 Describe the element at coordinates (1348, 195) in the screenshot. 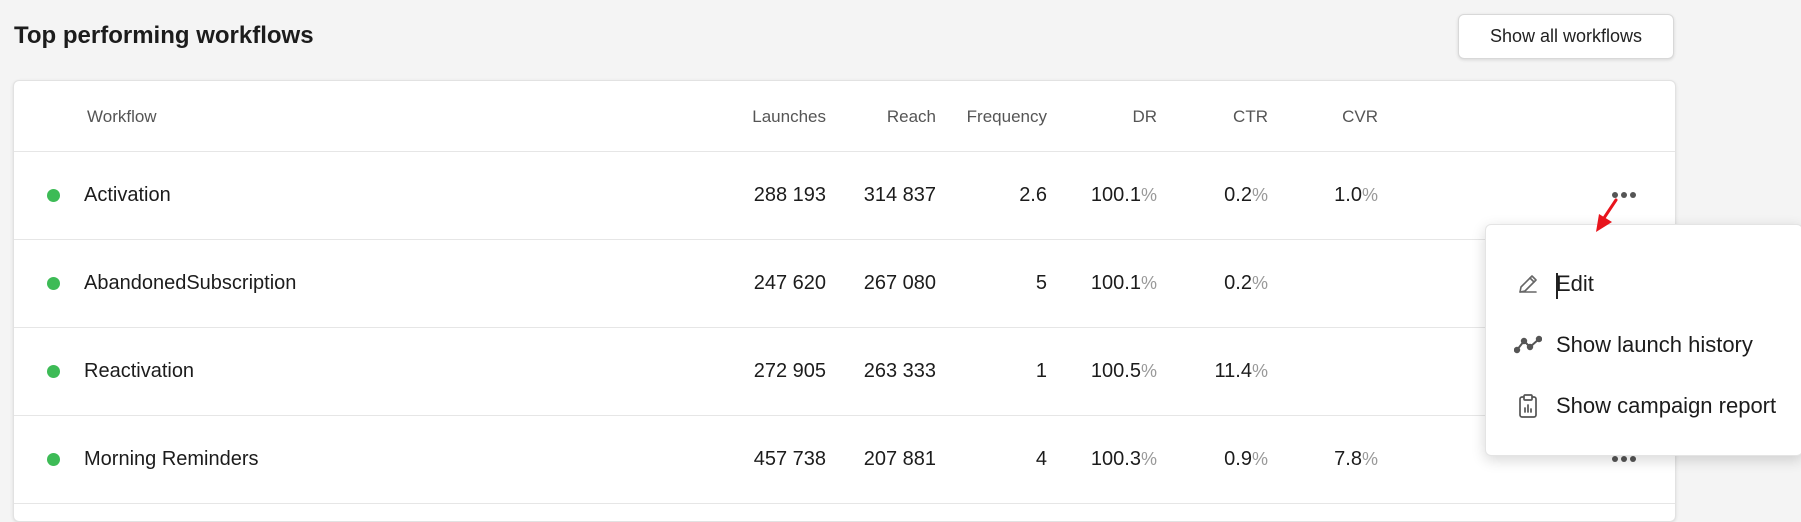

I see `cvr-value: 1.0` at that location.